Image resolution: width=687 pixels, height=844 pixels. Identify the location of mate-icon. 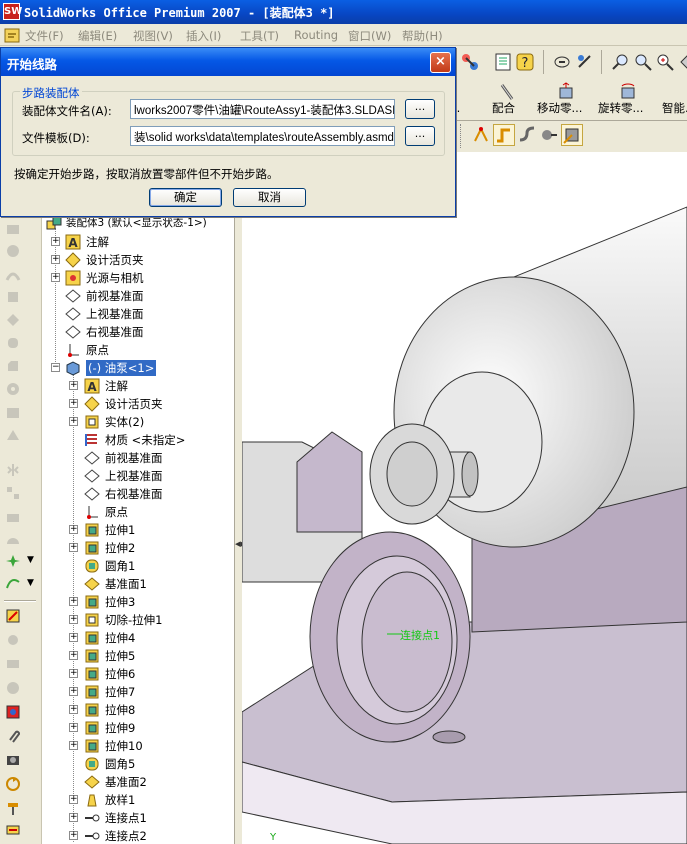
(507, 92).